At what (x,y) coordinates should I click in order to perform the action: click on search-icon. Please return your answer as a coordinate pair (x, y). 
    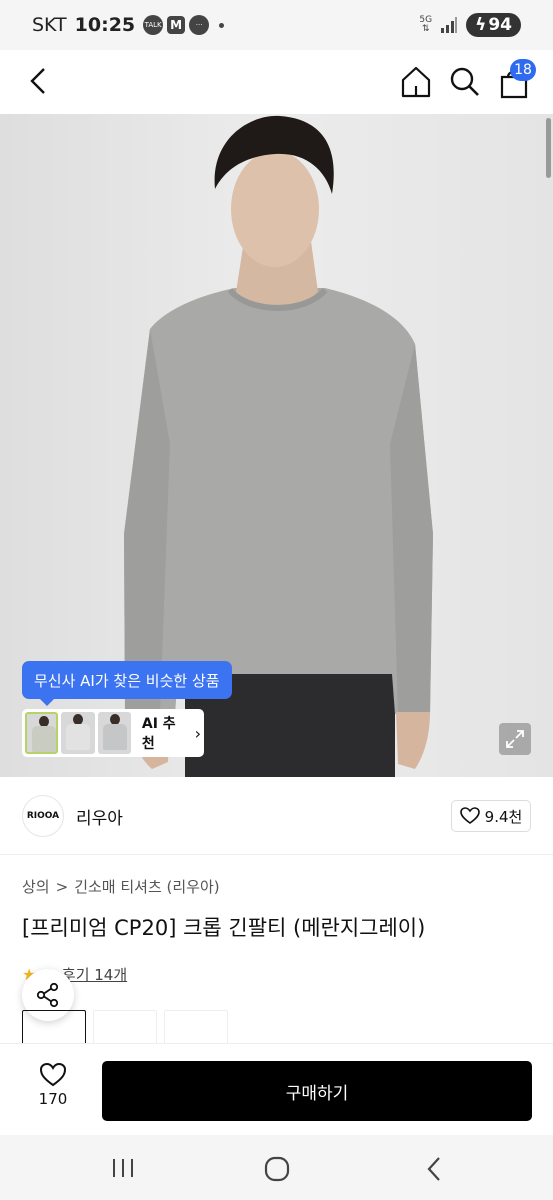
    Looking at the image, I should click on (465, 82).